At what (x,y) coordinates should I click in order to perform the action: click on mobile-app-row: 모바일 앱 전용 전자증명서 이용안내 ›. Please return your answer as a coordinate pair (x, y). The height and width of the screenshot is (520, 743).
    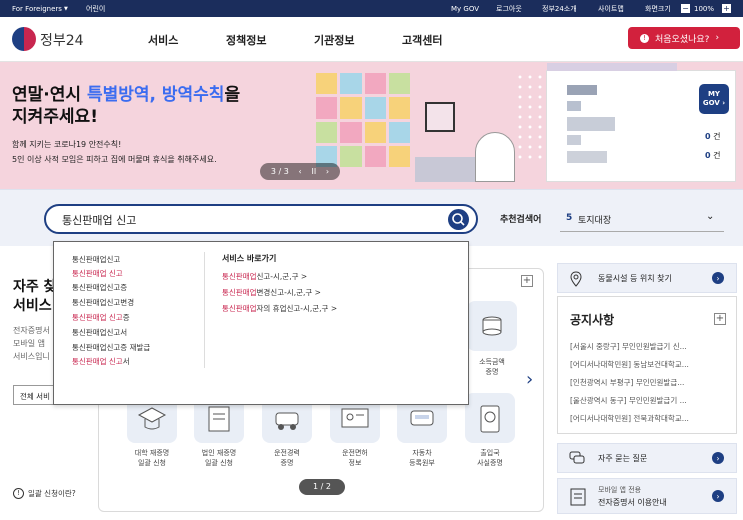
    Looking at the image, I should click on (647, 496).